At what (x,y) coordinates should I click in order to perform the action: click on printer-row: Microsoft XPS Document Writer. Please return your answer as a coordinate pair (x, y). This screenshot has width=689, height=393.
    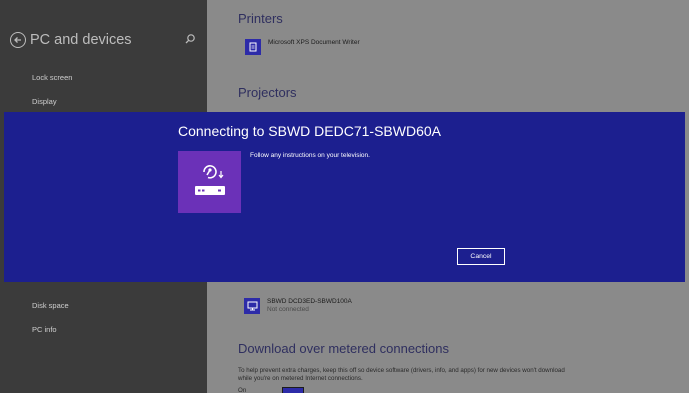
    Looking at the image, I should click on (302, 47).